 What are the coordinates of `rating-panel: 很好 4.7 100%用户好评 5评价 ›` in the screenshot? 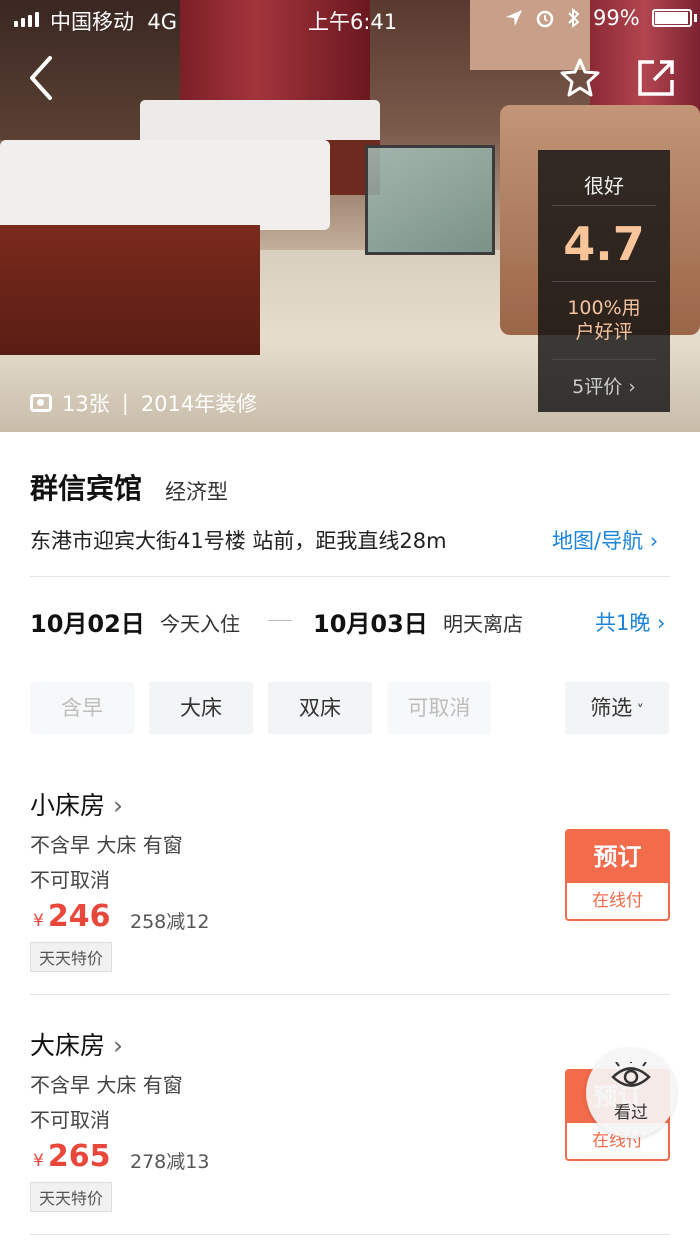 It's located at (604, 281).